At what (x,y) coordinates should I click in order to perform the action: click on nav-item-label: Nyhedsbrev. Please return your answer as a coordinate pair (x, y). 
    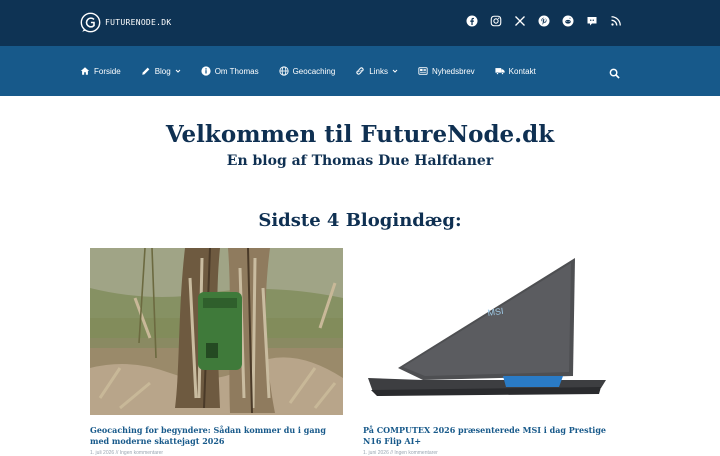
    Looking at the image, I should click on (453, 71).